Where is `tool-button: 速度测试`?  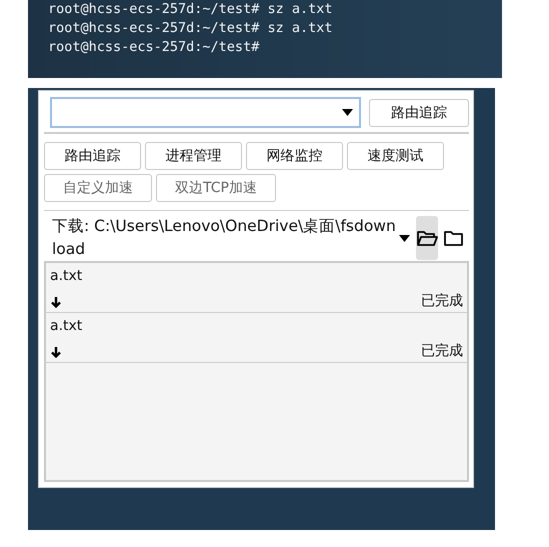 tool-button: 速度测试 is located at coordinates (395, 156).